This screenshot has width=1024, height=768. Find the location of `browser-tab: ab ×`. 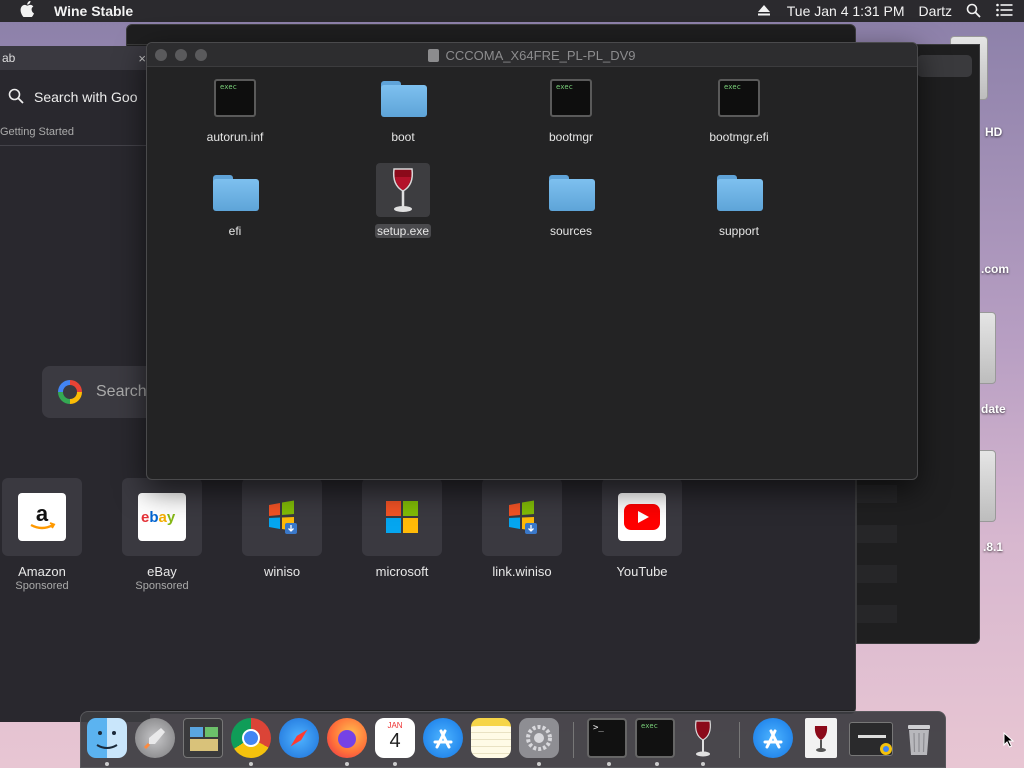

browser-tab: ab × is located at coordinates (75, 58).